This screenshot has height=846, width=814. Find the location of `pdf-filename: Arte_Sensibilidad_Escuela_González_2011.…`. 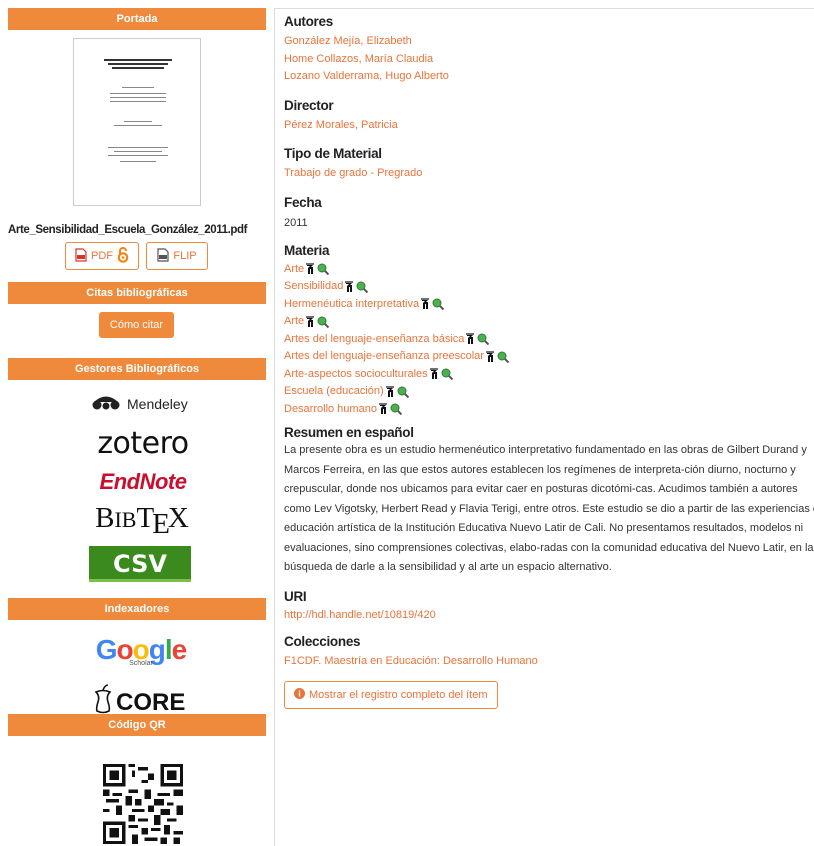

pdf-filename: Arte_Sensibilidad_Escuela_González_2011.… is located at coordinates (128, 230).